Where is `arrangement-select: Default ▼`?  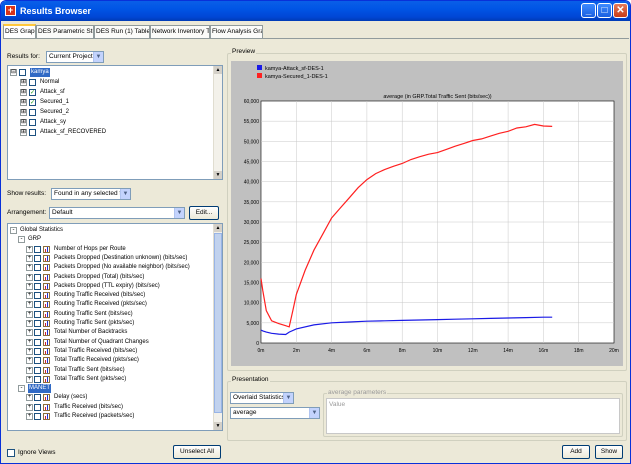 arrangement-select: Default ▼ is located at coordinates (117, 213).